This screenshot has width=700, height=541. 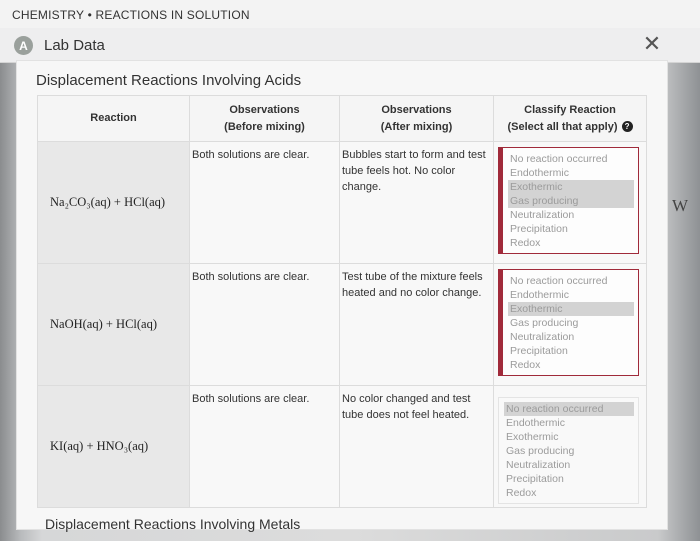 I want to click on column-header-after-line2: (After mixing), so click(x=416, y=126).